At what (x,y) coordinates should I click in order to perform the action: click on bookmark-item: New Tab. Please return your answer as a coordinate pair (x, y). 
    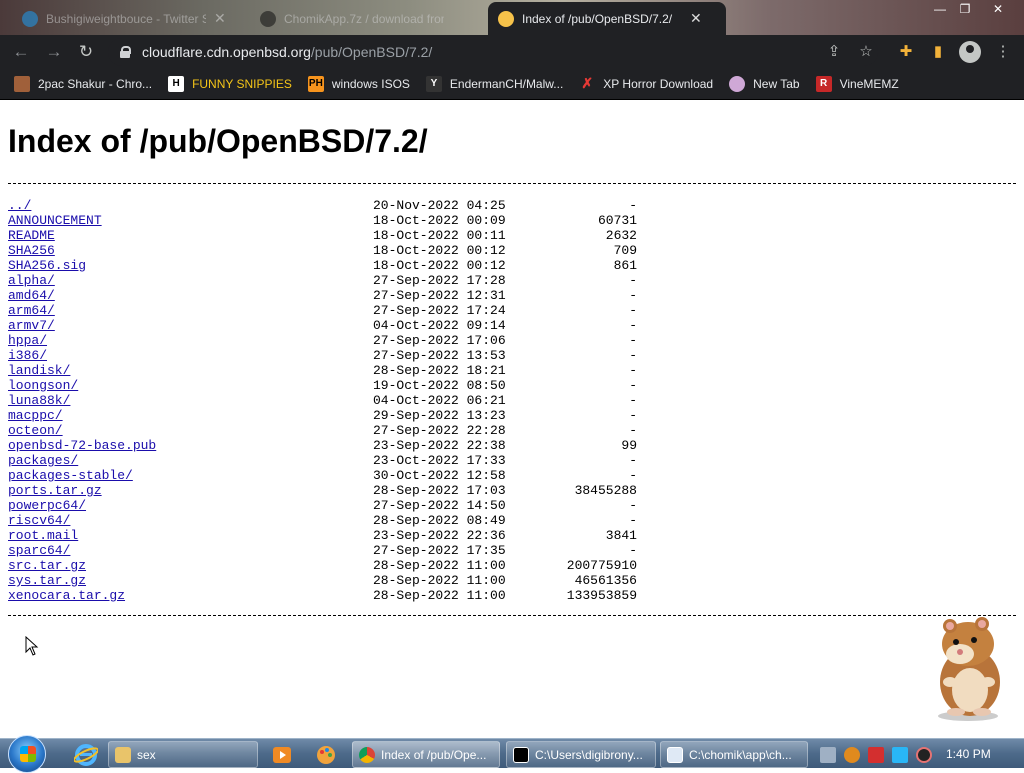
    Looking at the image, I should click on (764, 83).